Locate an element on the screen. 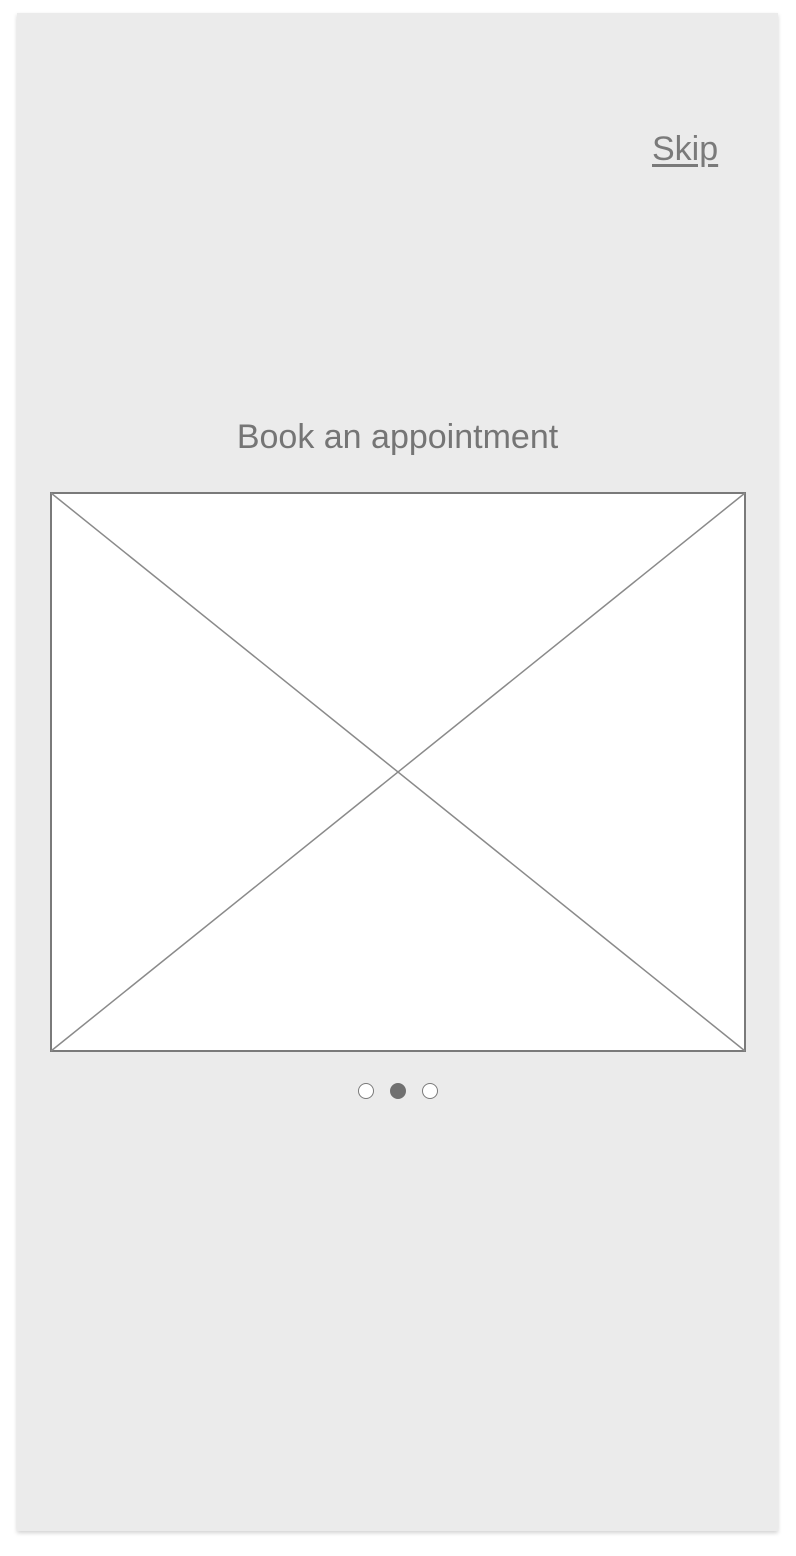  skip-link: Skip is located at coordinates (685, 149).